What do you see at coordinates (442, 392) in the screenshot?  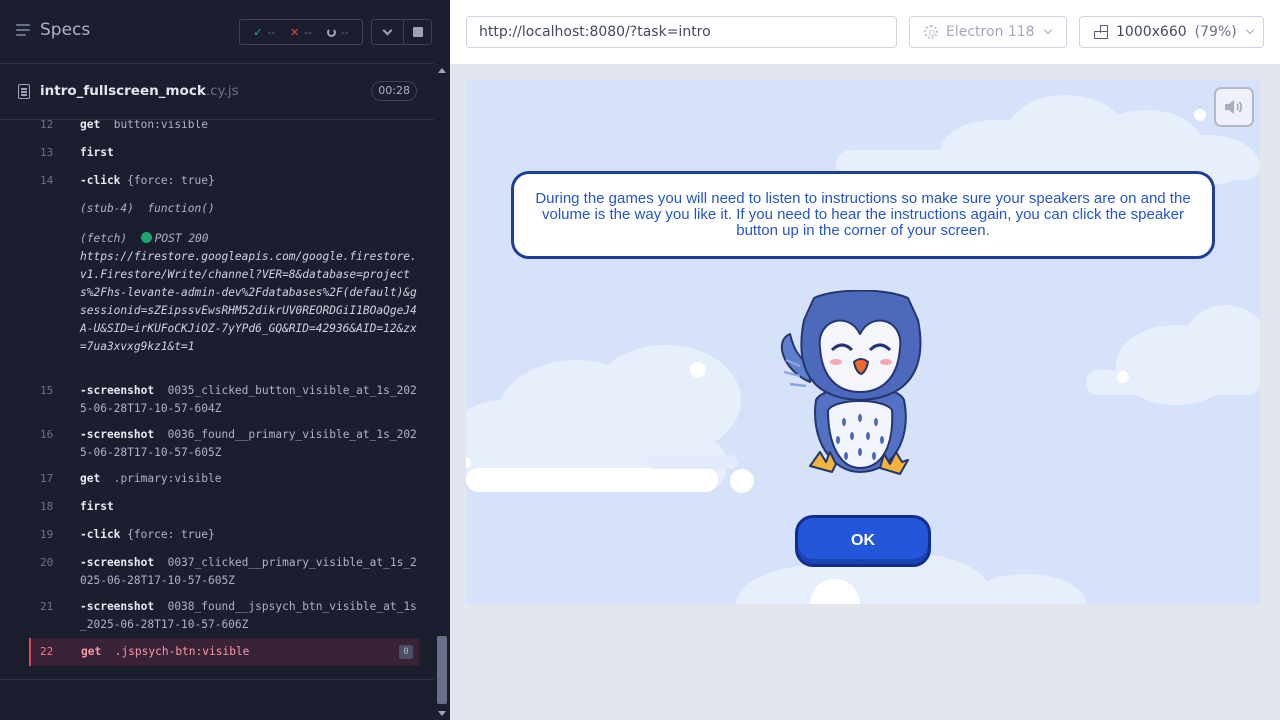 I see `command-log-scrollbar` at bounding box center [442, 392].